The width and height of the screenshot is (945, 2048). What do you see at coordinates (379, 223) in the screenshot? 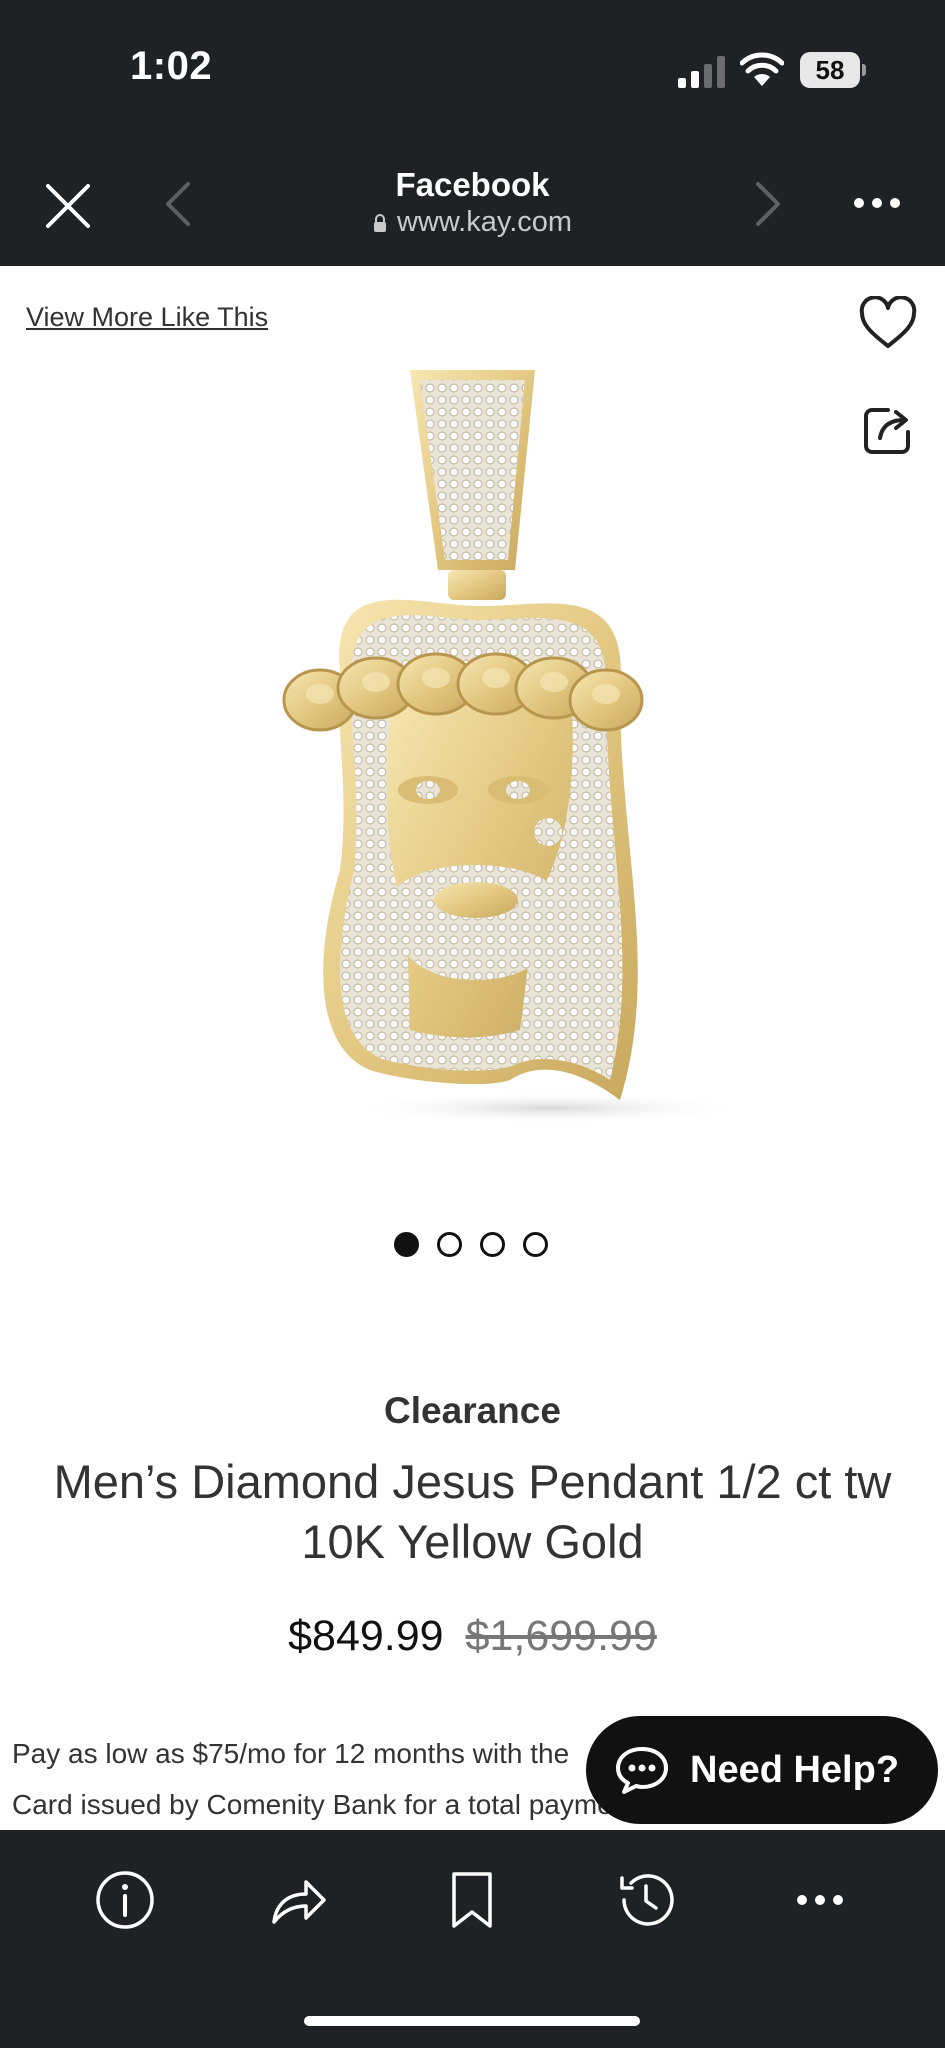
I see `lock-icon` at bounding box center [379, 223].